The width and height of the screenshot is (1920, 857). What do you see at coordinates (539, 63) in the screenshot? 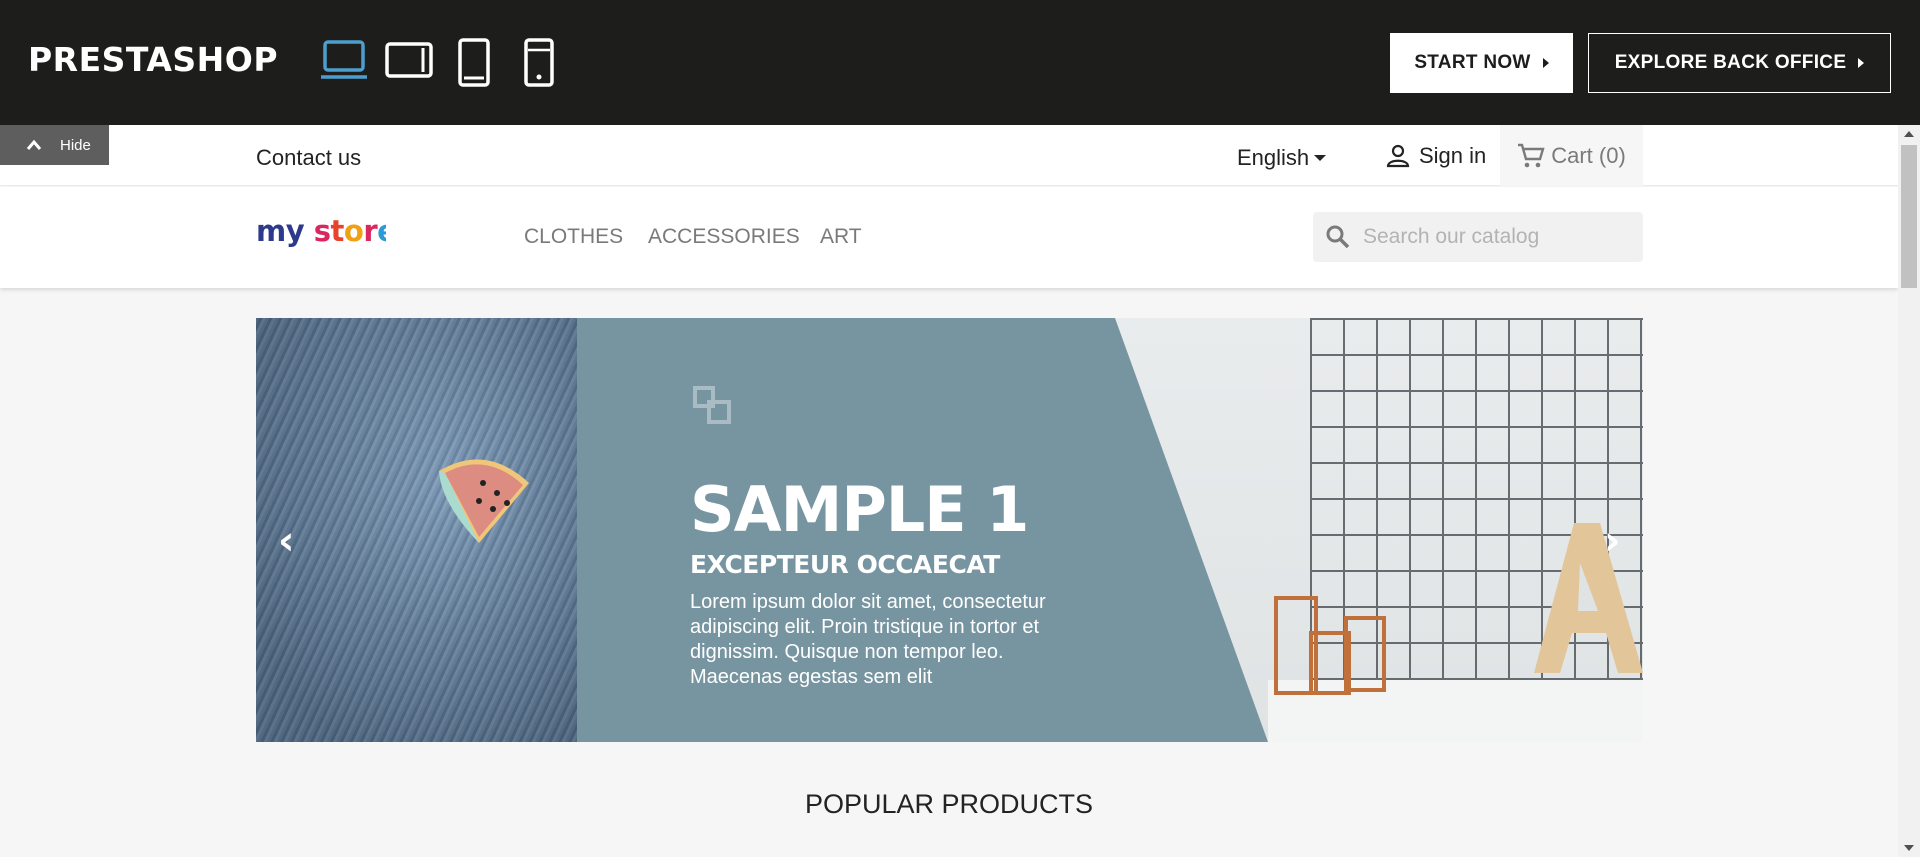
I see `mobile-icon` at bounding box center [539, 63].